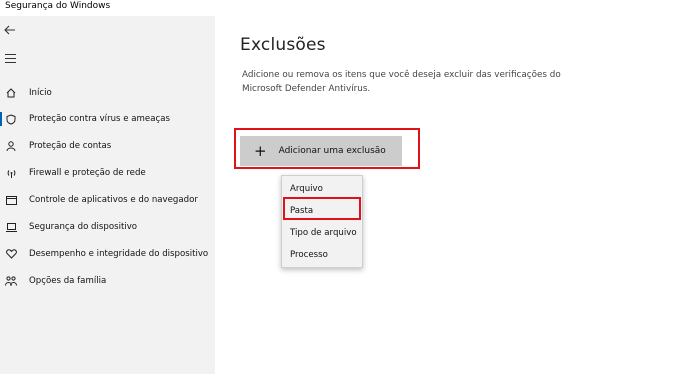 The width and height of the screenshot is (700, 374). What do you see at coordinates (119, 254) in the screenshot?
I see `sidebar-item-label: Desempenho e integridade do dispositivo` at bounding box center [119, 254].